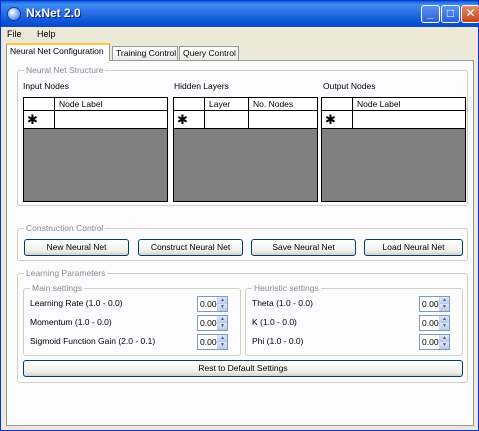 This screenshot has width=479, height=431. Describe the element at coordinates (66, 273) in the screenshot. I see `group-title: Learning Parameters` at that location.